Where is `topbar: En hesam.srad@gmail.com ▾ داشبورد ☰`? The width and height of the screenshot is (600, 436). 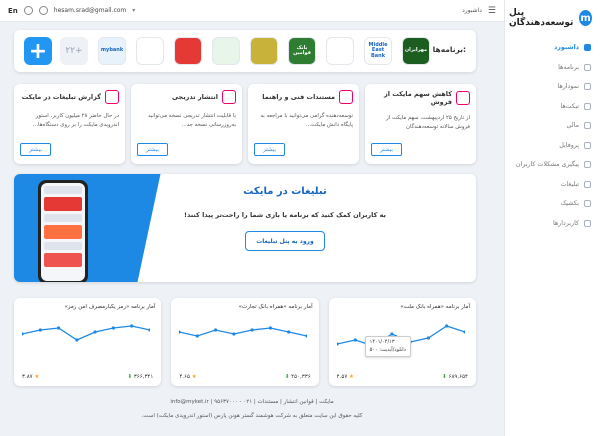 topbar: En hesam.srad@gmail.com ▾ داشبورد ☰ is located at coordinates (252, 11).